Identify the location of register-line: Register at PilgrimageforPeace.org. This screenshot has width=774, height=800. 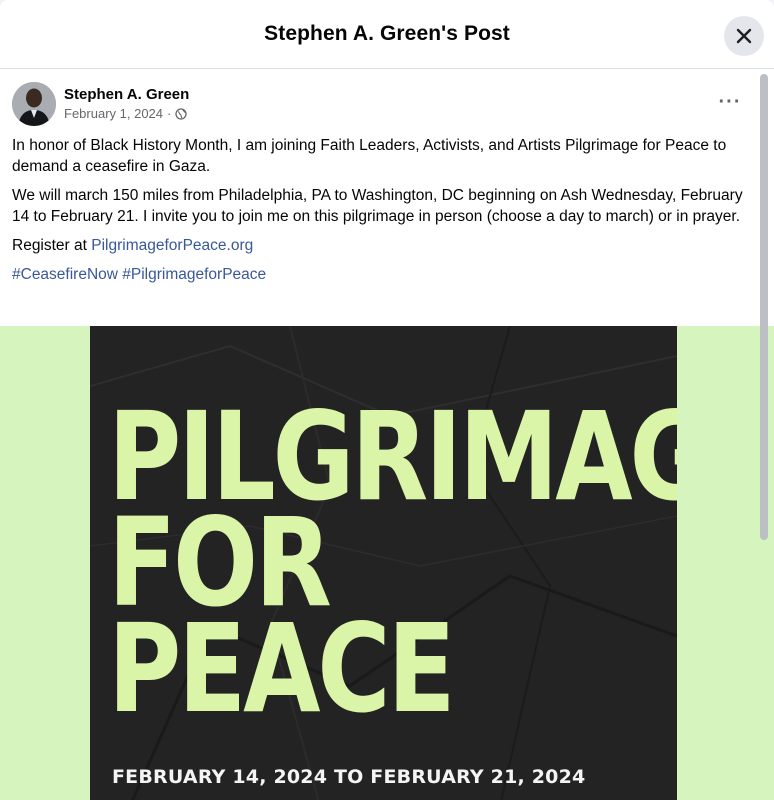
(382, 245).